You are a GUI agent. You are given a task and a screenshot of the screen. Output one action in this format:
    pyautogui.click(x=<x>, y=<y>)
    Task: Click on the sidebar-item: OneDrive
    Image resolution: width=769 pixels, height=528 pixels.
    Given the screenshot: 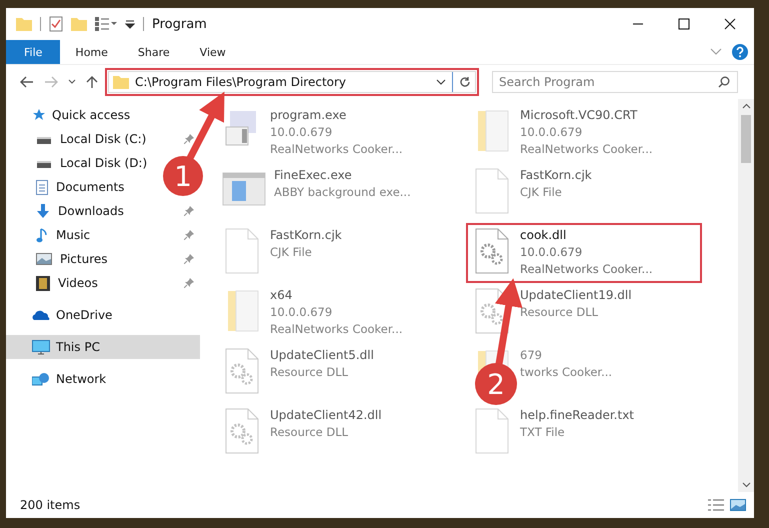 What is the action you would take?
    pyautogui.click(x=103, y=315)
    